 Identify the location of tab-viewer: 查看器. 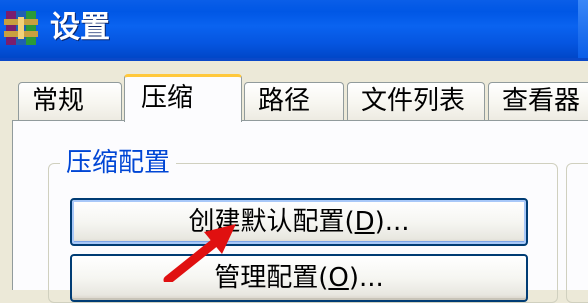
(538, 101).